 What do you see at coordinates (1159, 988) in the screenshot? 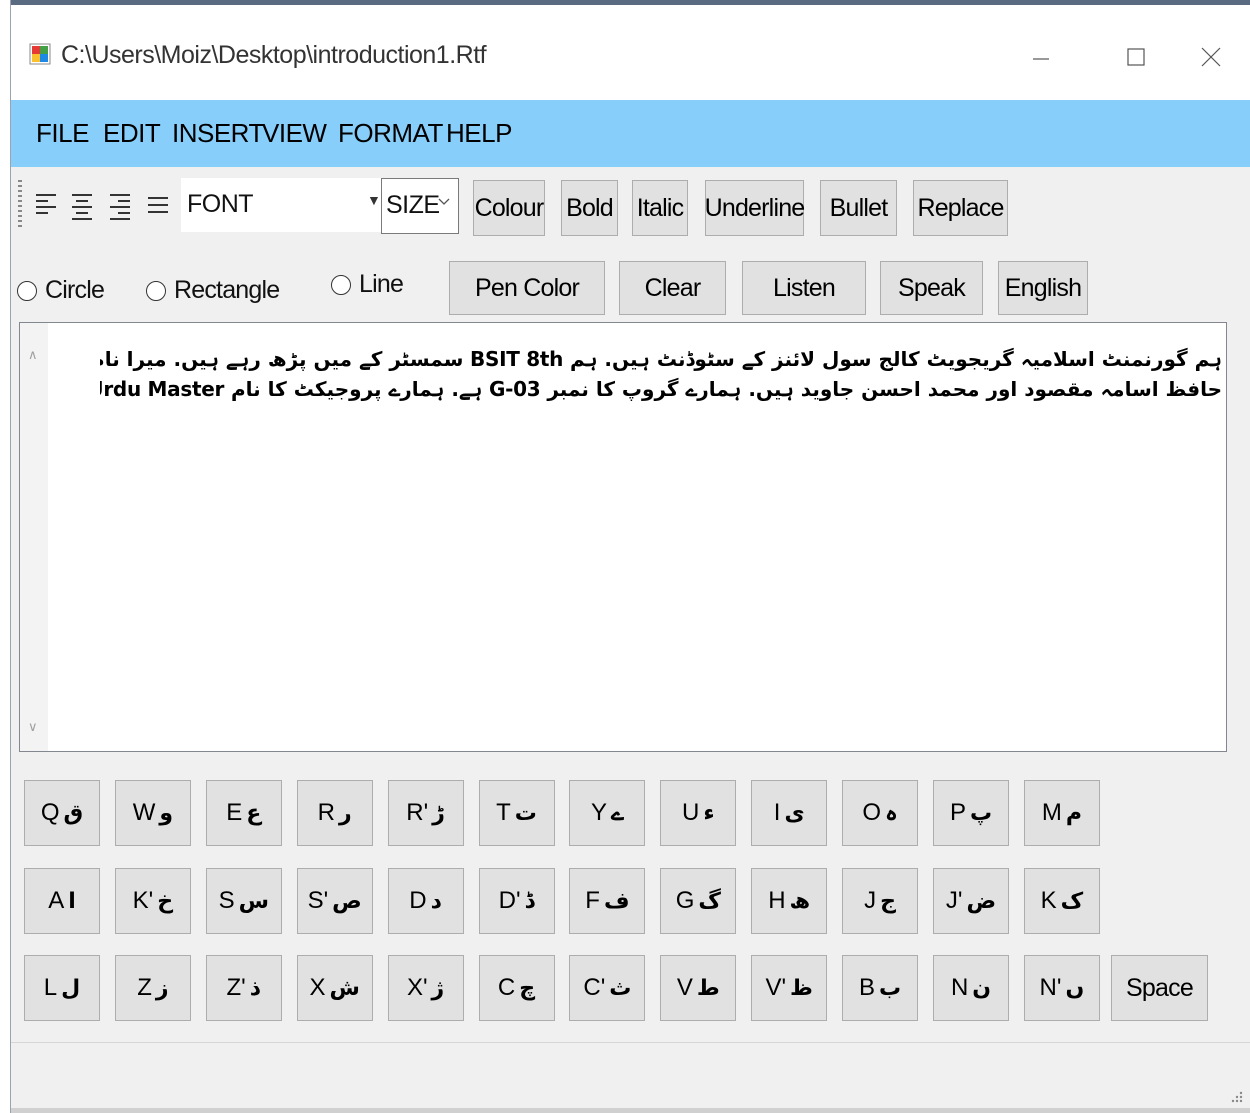
I see `space-key: Space` at bounding box center [1159, 988].